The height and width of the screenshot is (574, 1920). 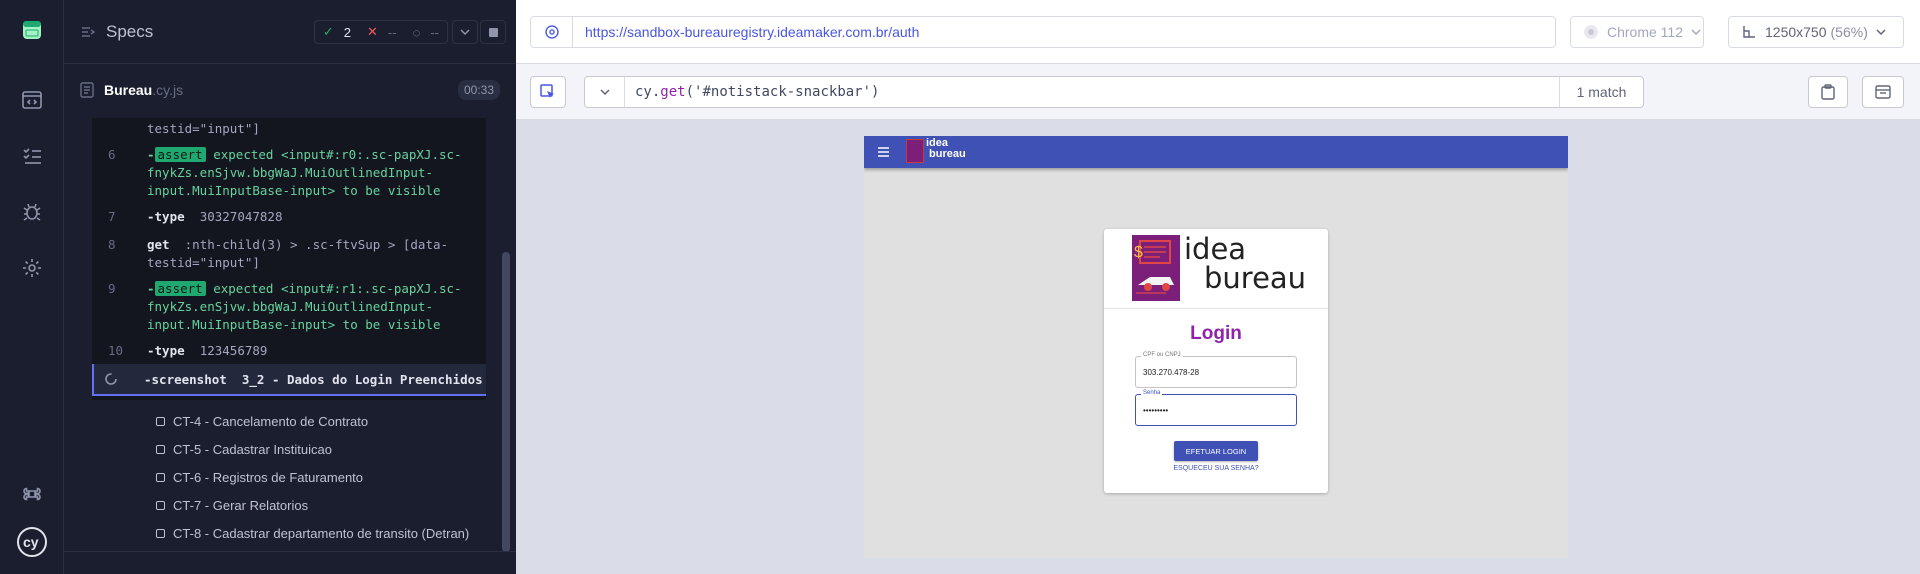 What do you see at coordinates (259, 477) in the screenshot?
I see `test-item: CT-6 - Registros de Faturamento` at bounding box center [259, 477].